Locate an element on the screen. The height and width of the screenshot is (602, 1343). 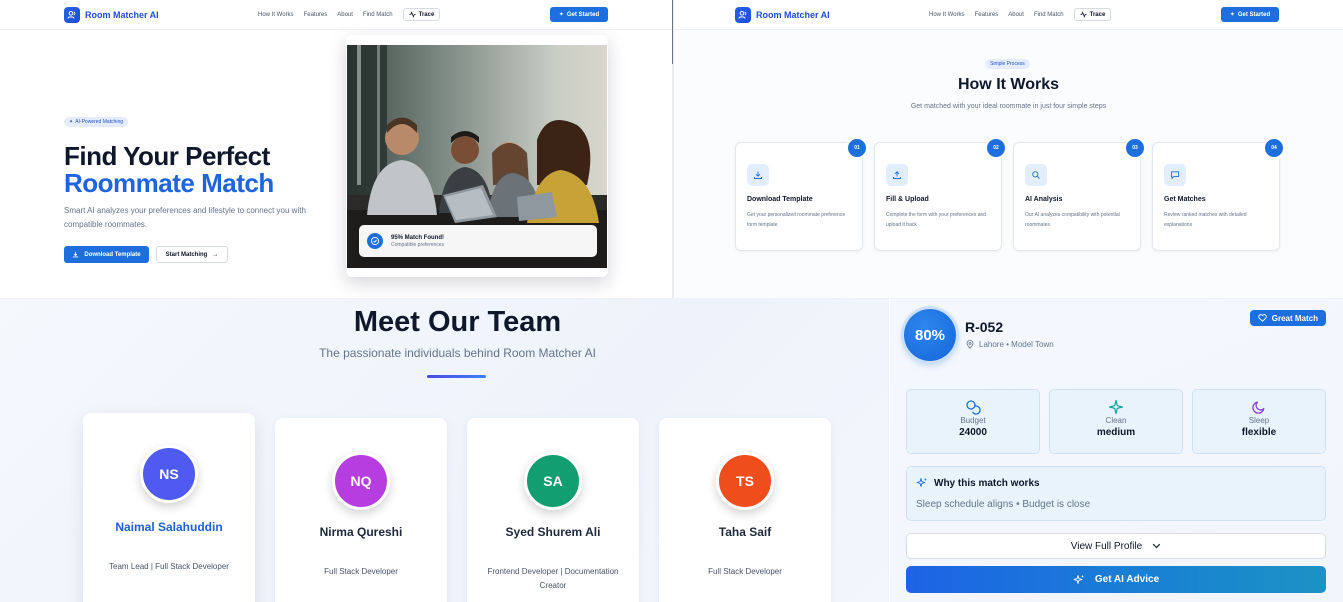
stat-value: medium is located at coordinates (1116, 432).